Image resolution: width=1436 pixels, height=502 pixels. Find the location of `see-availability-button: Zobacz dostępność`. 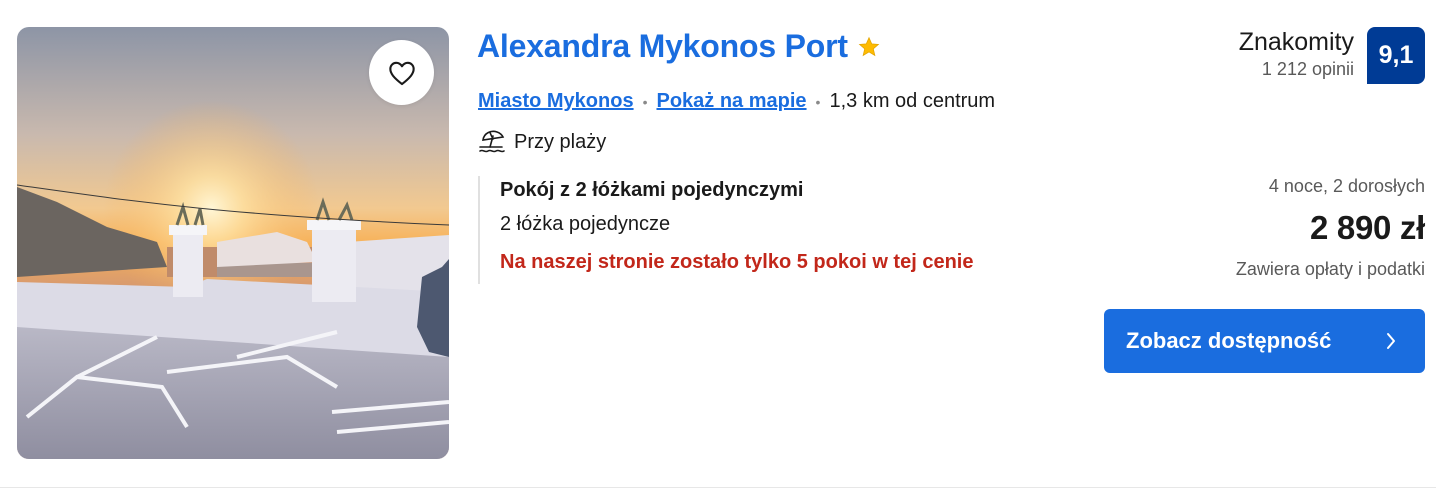

see-availability-button: Zobacz dostępność is located at coordinates (1264, 341).